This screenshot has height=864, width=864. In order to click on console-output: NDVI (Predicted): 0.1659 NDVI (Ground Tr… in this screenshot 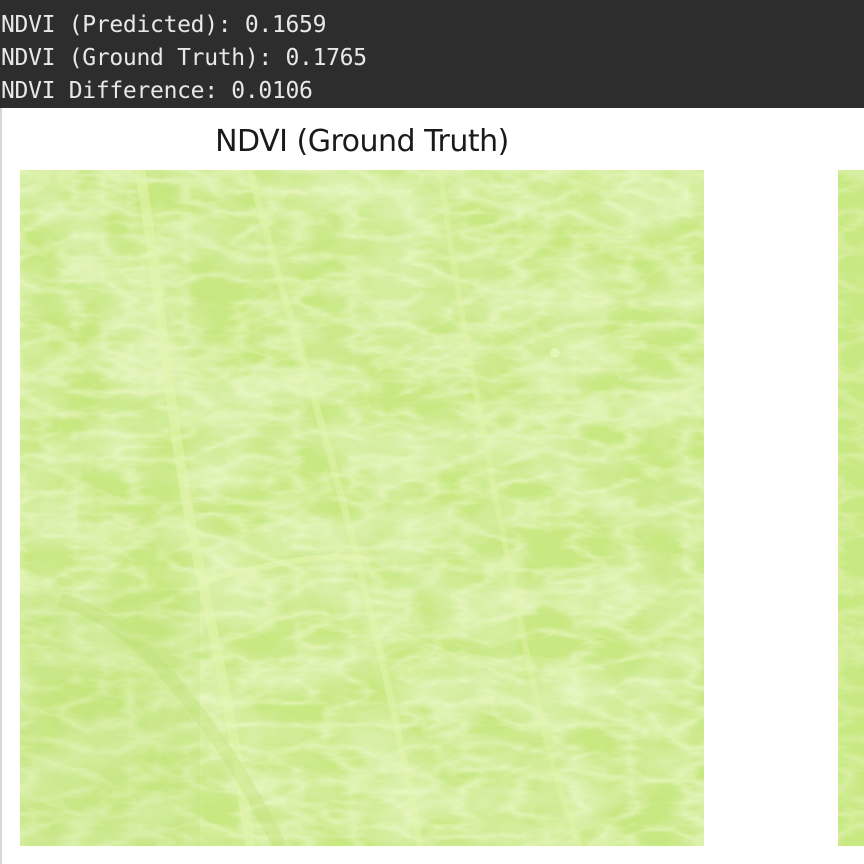, I will do `click(432, 54)`.